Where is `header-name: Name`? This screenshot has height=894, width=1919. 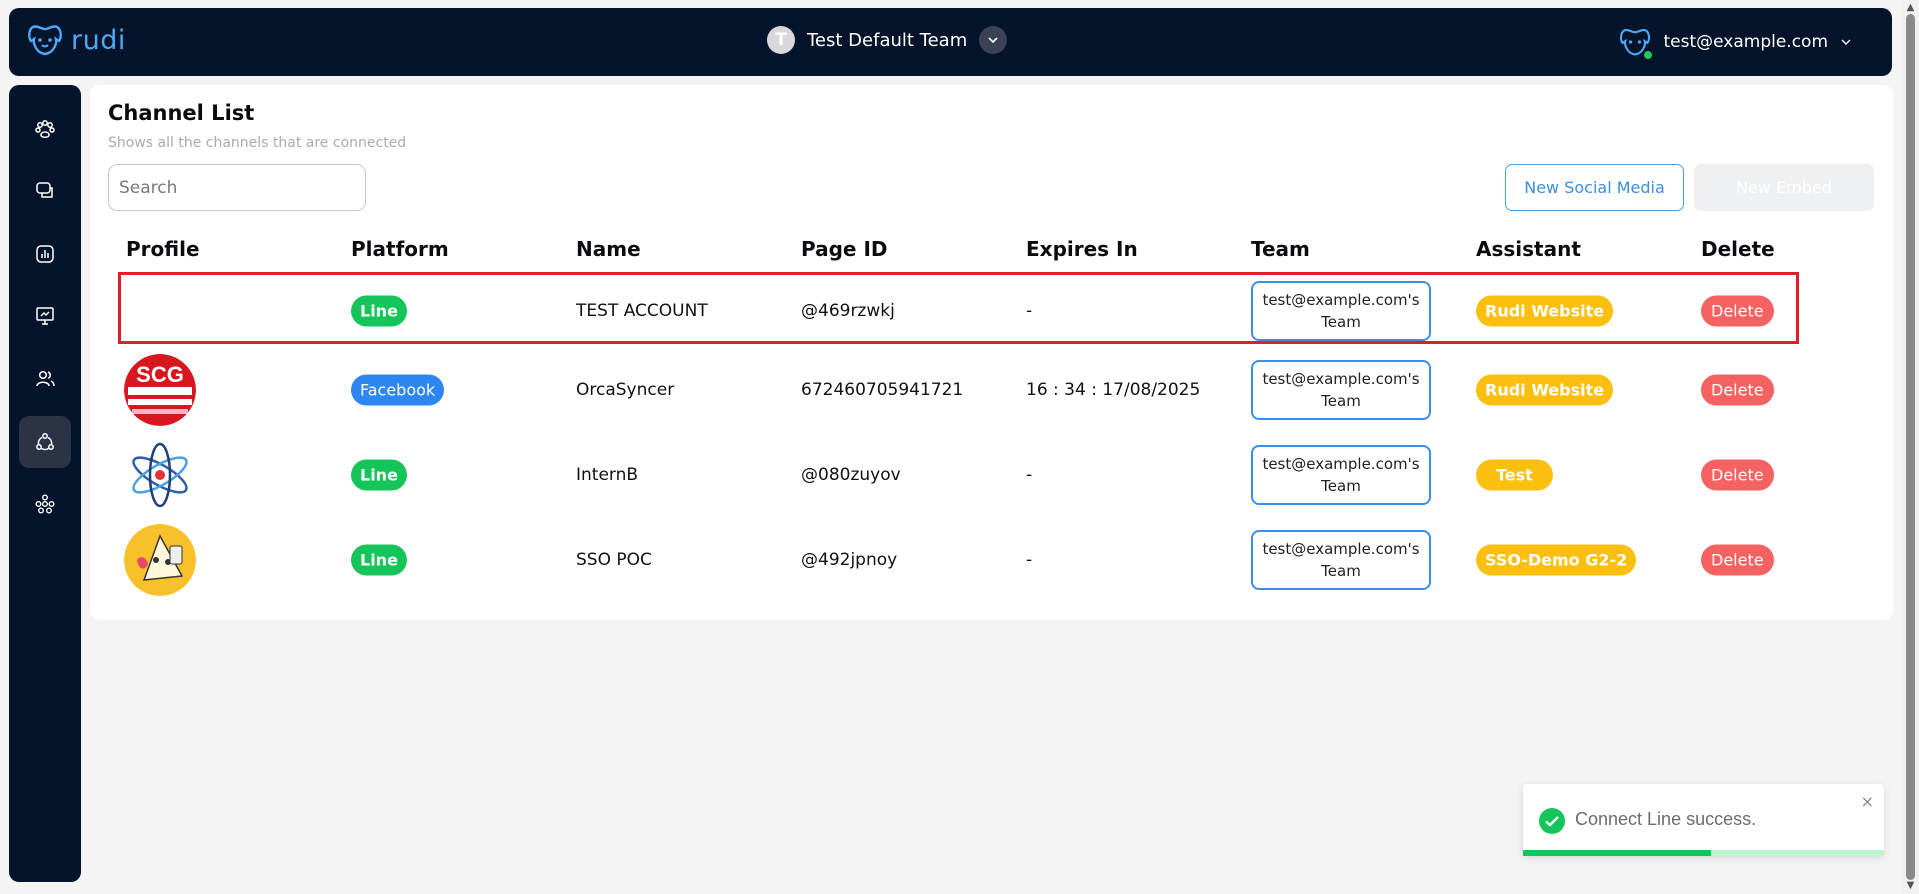
header-name: Name is located at coordinates (608, 249).